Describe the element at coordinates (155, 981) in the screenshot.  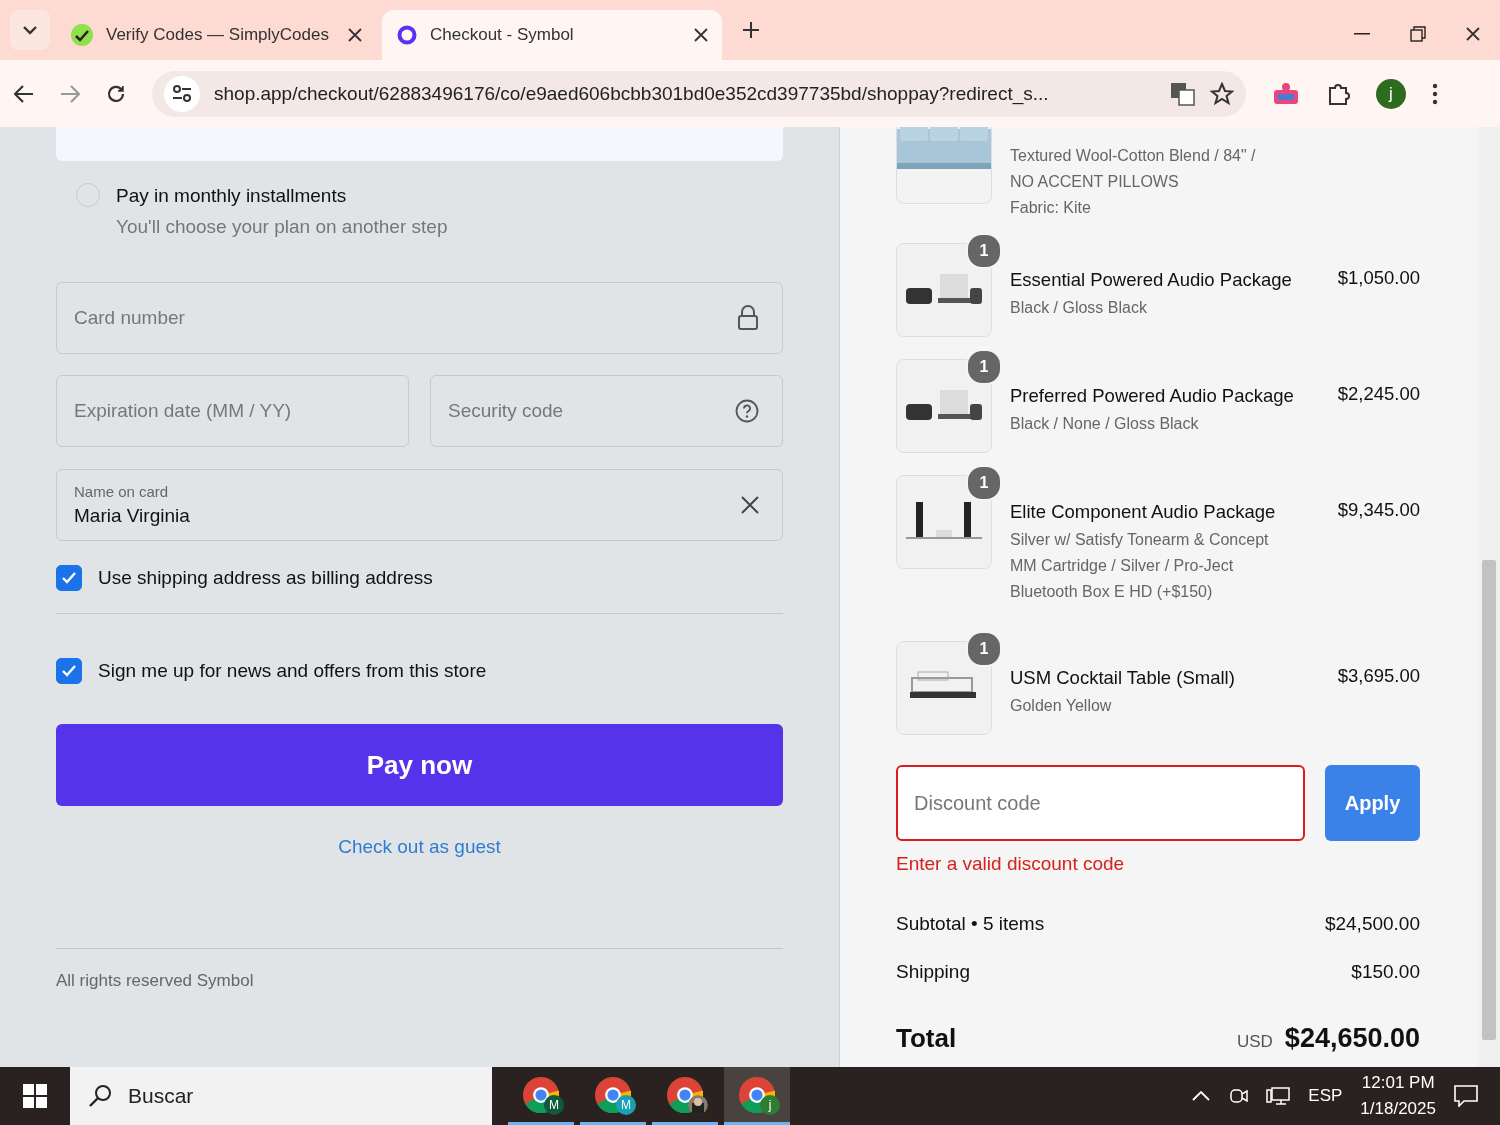
I see `footer-text: All rights reserved Symbol` at that location.